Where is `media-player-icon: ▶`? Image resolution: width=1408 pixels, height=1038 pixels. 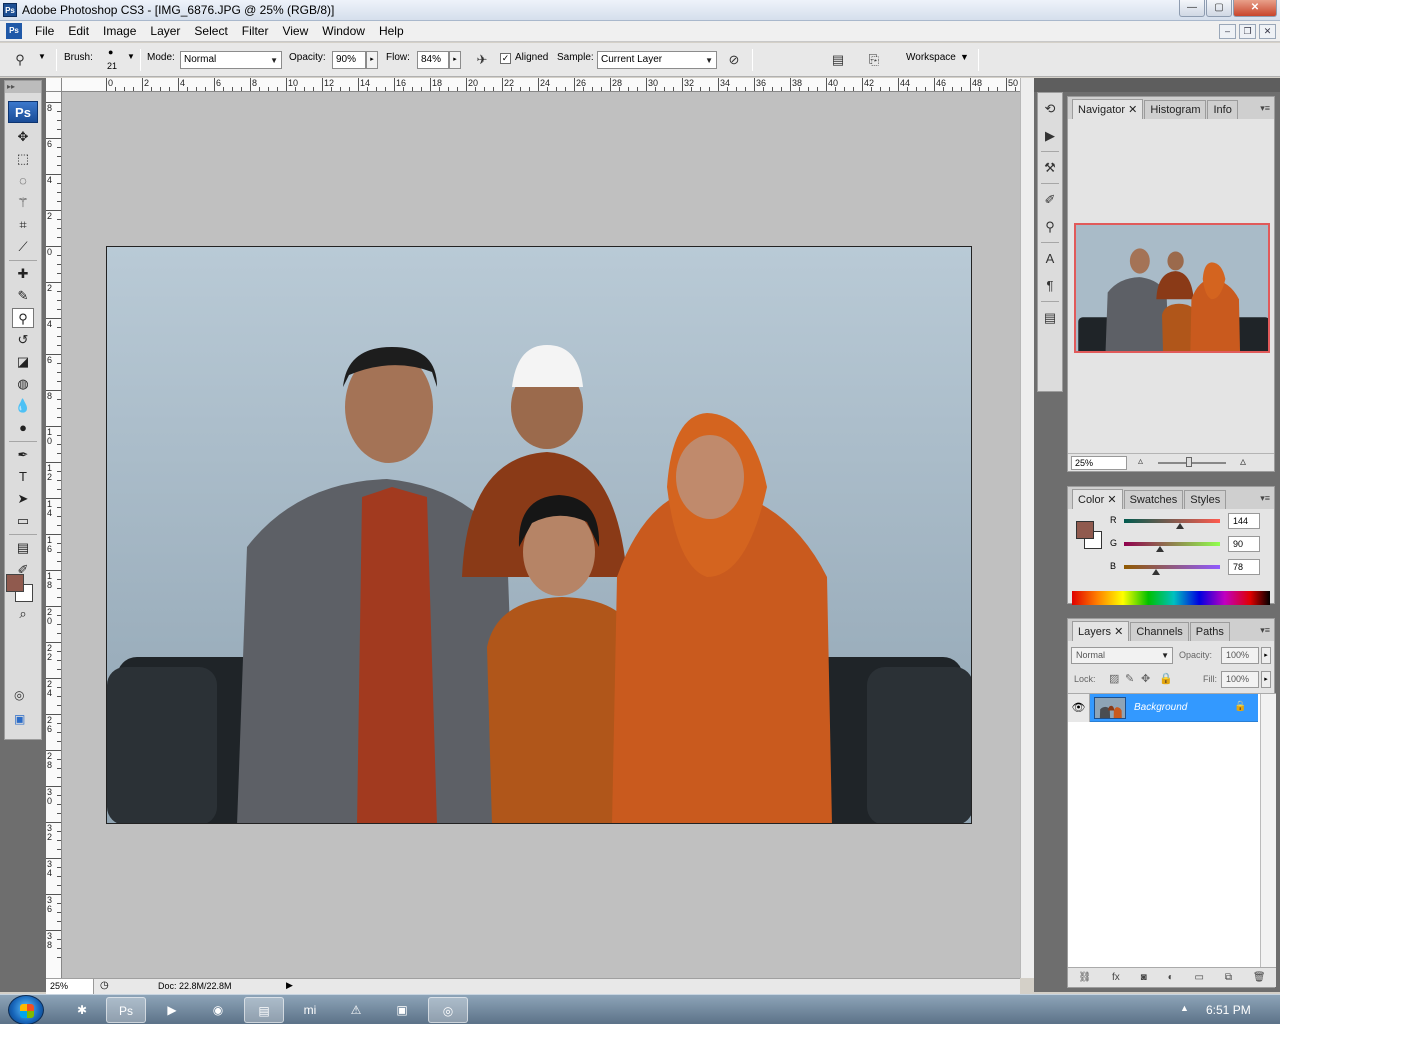 media-player-icon: ▶ is located at coordinates (172, 1010).